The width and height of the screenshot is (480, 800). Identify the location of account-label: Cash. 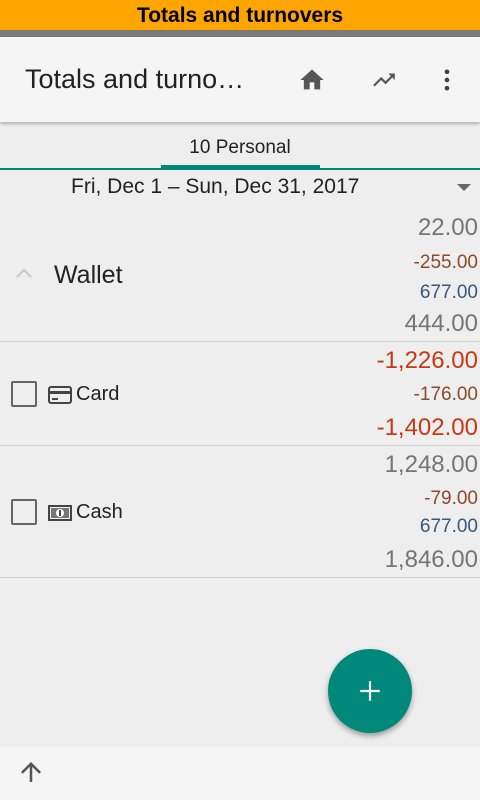
(99, 512).